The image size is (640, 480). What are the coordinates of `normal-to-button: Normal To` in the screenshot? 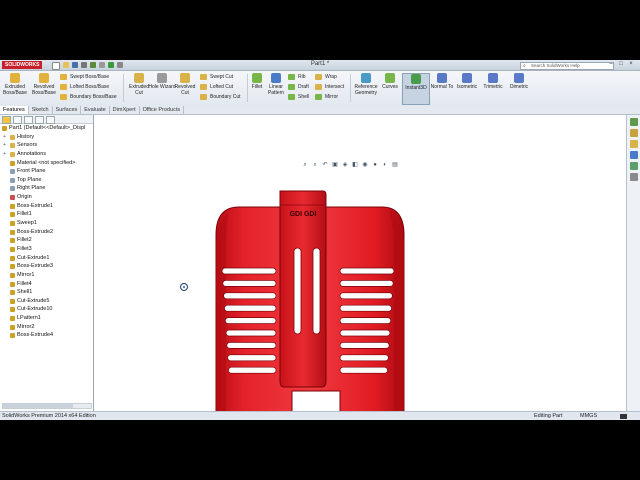 It's located at (442, 88).